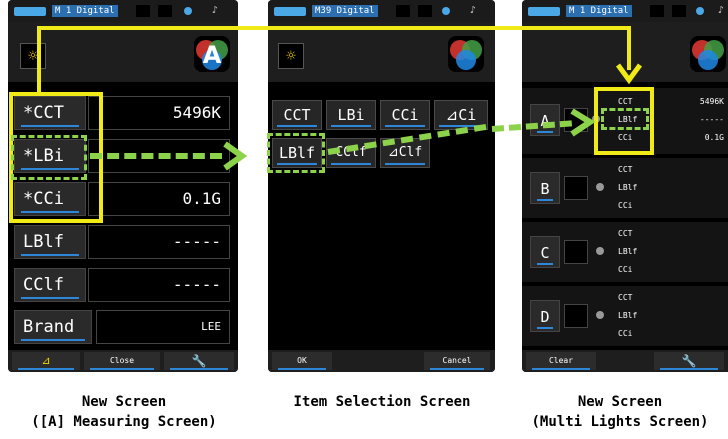 The width and height of the screenshot is (728, 439). I want to click on bottom-bar: OK Cancel, so click(381, 361).